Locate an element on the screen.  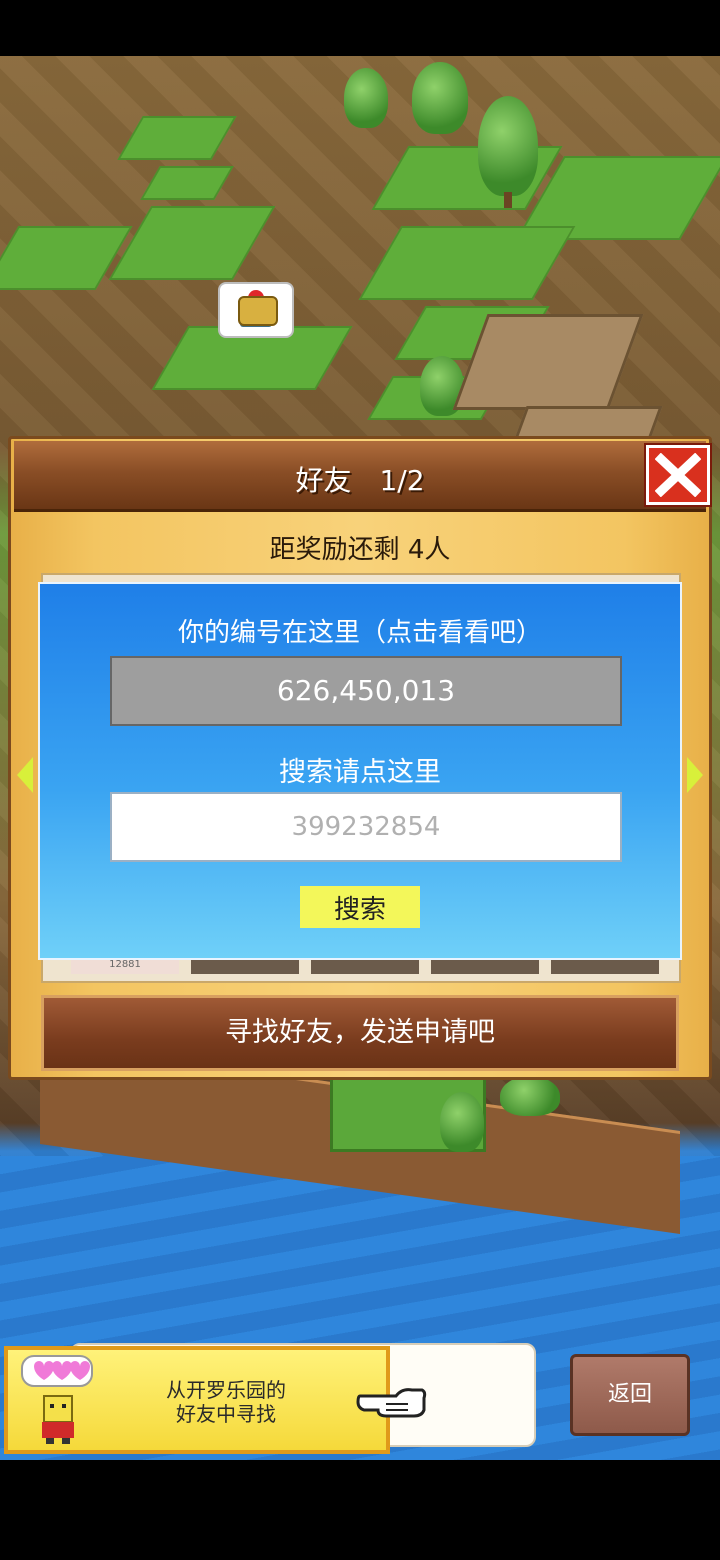
friend-id-search-input is located at coordinates (366, 827).